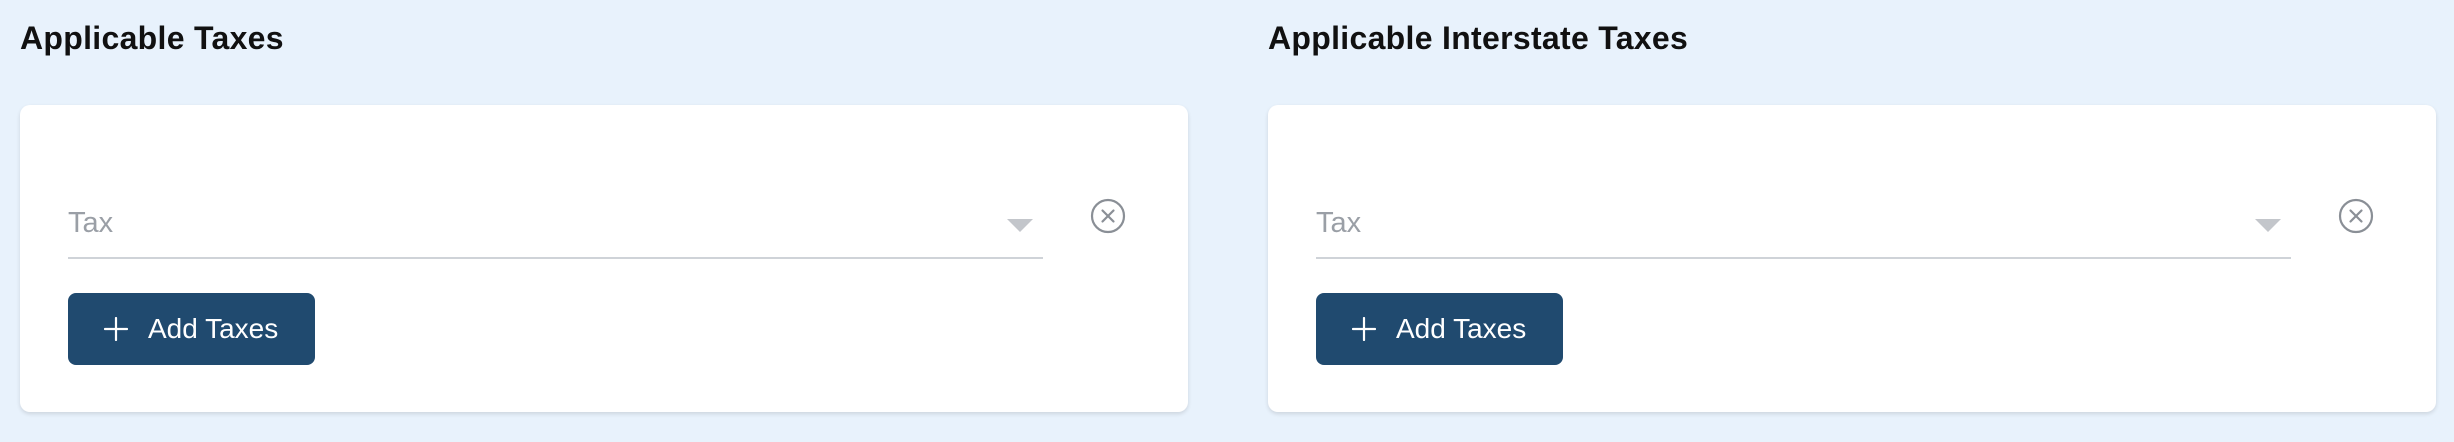 The width and height of the screenshot is (2454, 442). I want to click on section-title: Applicable Interstate Taxes, so click(1478, 38).